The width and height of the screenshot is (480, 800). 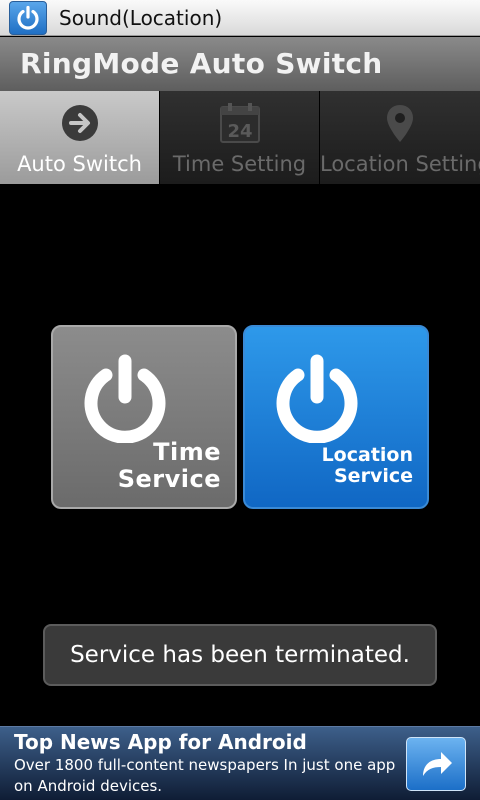 I want to click on app-header: RingMode Auto Switch, so click(x=240, y=64).